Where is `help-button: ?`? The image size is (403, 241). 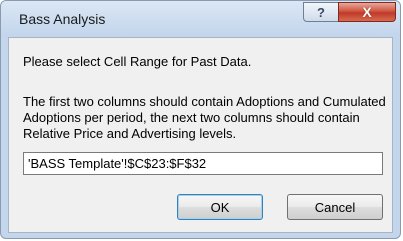
help-button: ? is located at coordinates (321, 12).